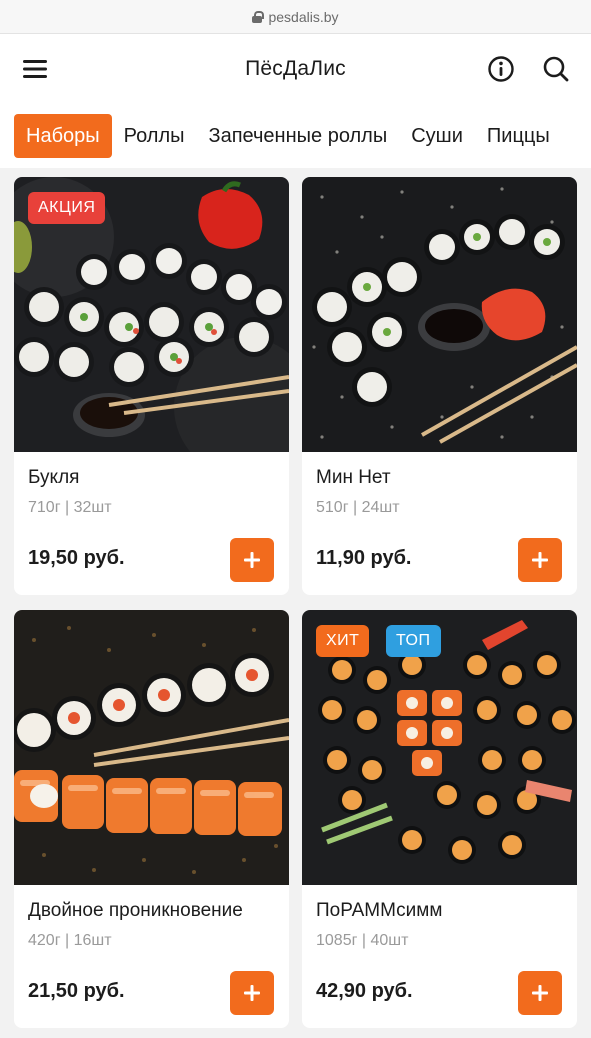 The width and height of the screenshot is (591, 1038). Describe the element at coordinates (364, 558) in the screenshot. I see `product-price: 11,90 руб.` at that location.